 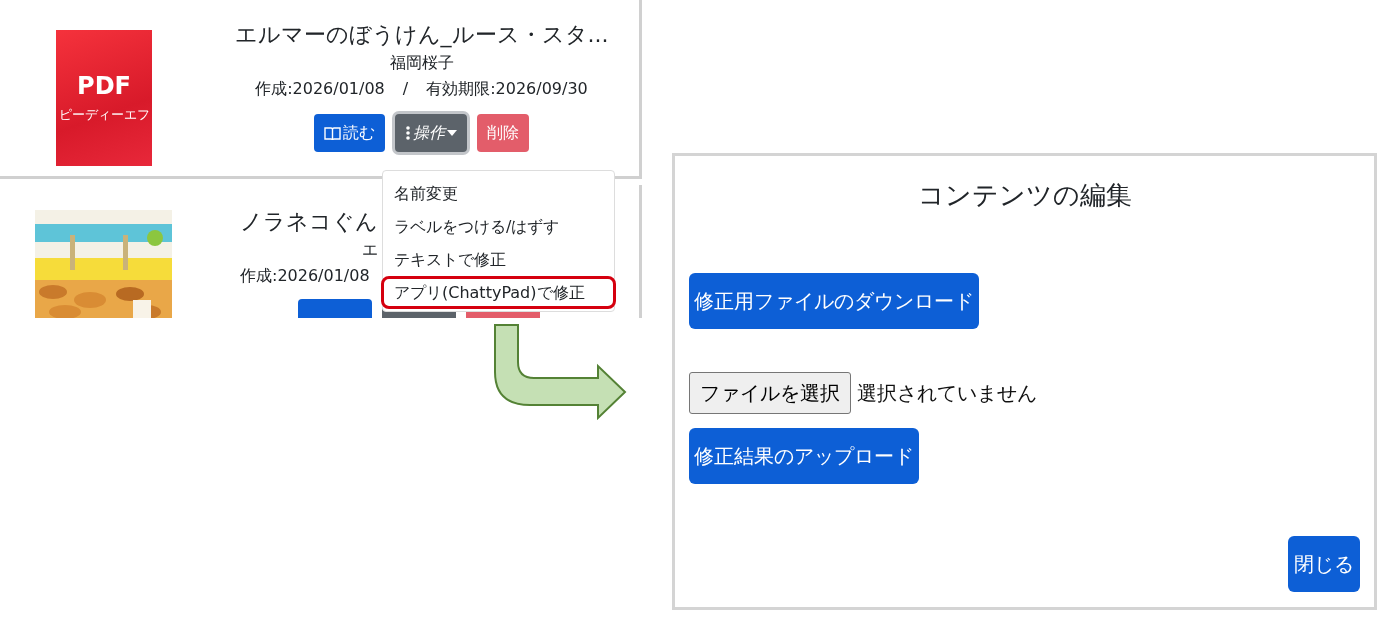 What do you see at coordinates (309, 222) in the screenshot?
I see `book-title: ノラネコぐん` at bounding box center [309, 222].